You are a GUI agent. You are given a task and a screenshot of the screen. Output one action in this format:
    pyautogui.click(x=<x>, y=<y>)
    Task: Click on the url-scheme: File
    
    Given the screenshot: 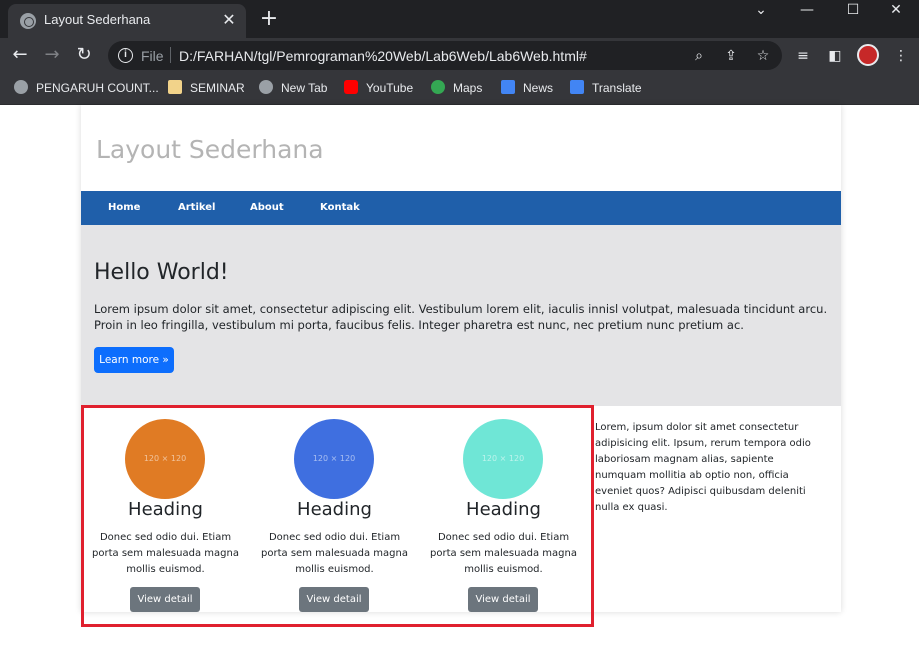 What is the action you would take?
    pyautogui.click(x=152, y=56)
    